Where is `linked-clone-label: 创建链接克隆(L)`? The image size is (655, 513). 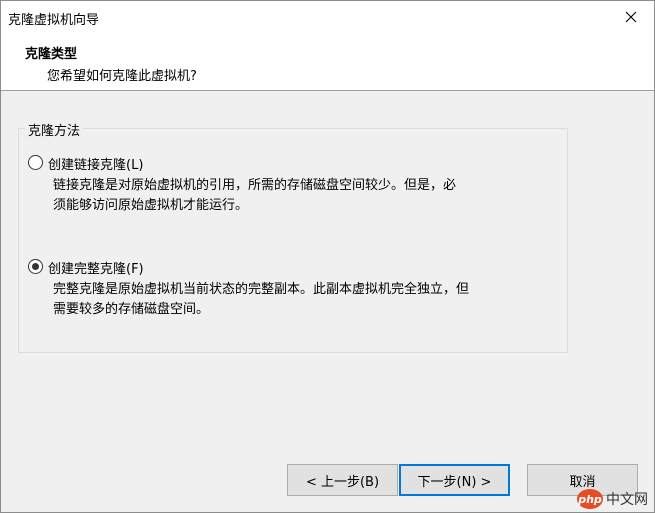
linked-clone-label: 创建链接克隆(L) is located at coordinates (95, 163).